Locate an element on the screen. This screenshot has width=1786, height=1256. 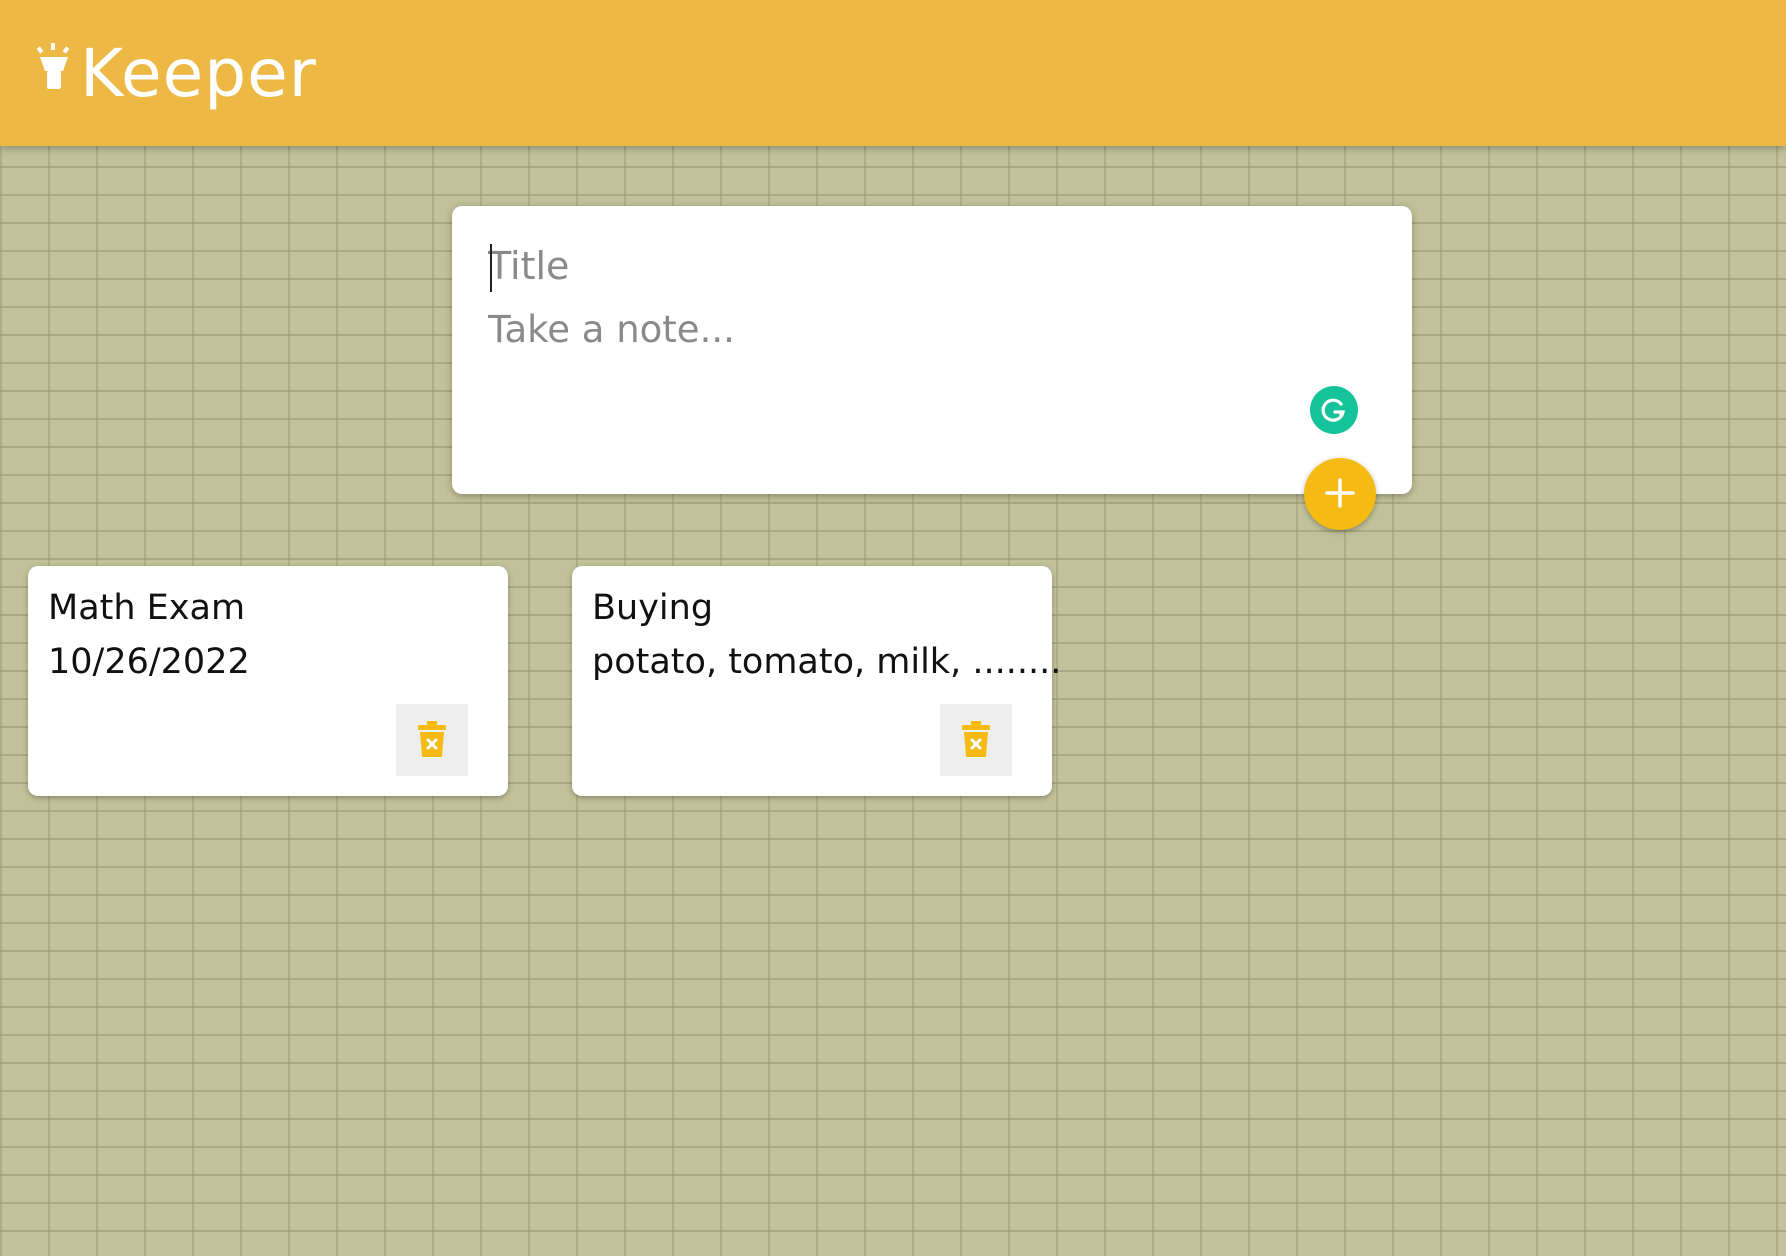
note-card: Math Exam 10/26/2022 is located at coordinates (268, 681).